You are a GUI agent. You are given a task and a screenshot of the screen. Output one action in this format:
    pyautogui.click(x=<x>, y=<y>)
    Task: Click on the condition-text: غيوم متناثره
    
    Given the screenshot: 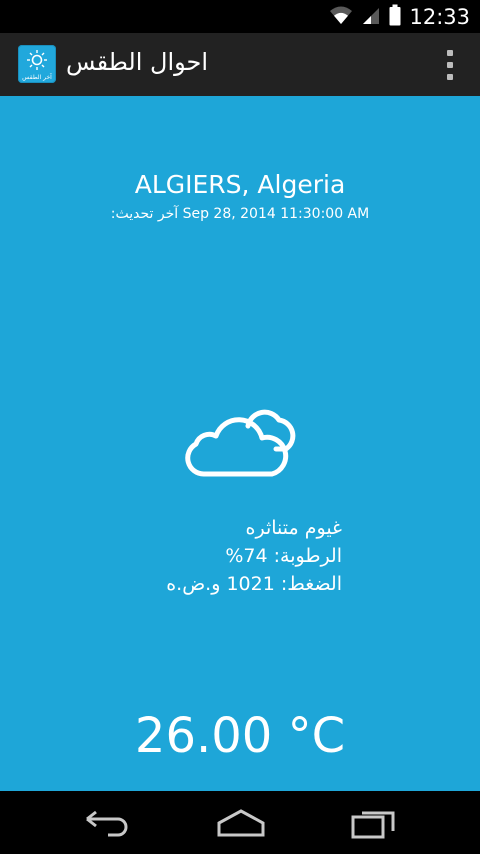 What is the action you would take?
    pyautogui.click(x=293, y=528)
    